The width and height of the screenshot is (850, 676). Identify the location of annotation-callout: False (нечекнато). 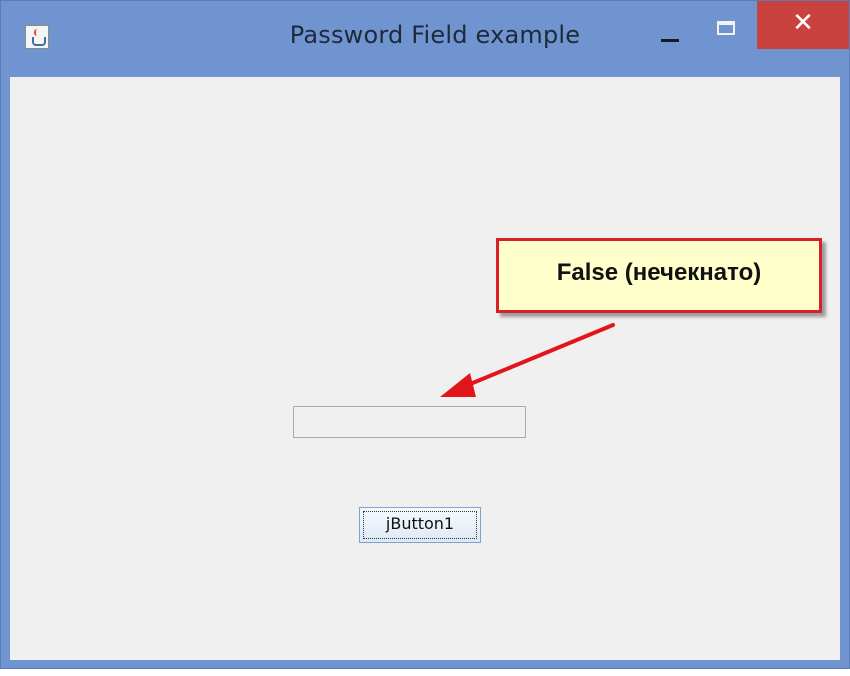
(659, 275).